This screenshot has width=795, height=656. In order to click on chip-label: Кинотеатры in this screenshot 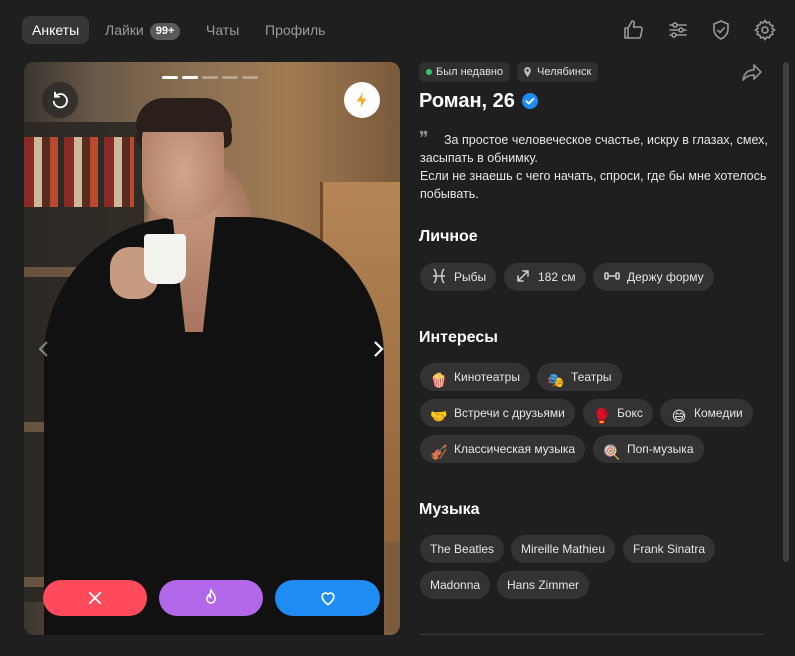, I will do `click(487, 377)`.